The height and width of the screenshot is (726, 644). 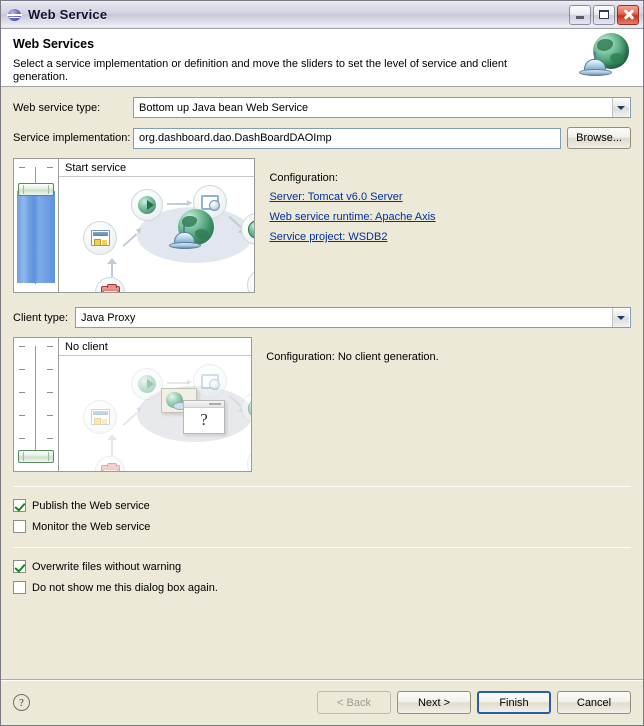 I want to click on overwrite-files-row: Overwrite files without warning, so click(x=322, y=566).